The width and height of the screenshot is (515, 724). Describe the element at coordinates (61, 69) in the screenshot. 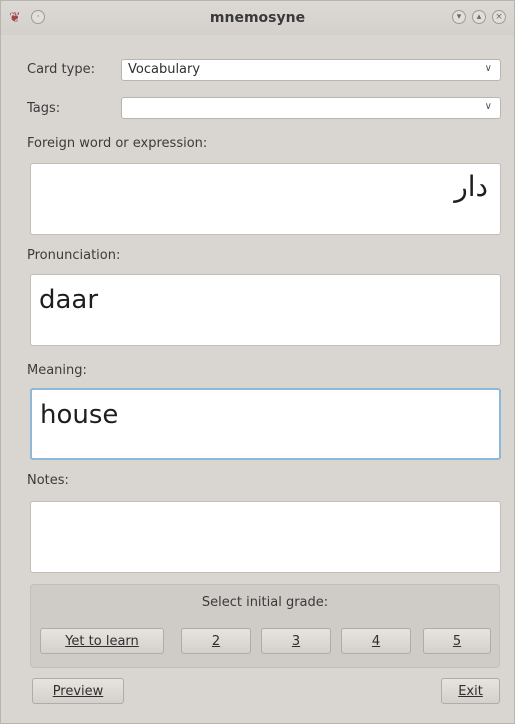

I see `card-type-label: Card type:` at that location.